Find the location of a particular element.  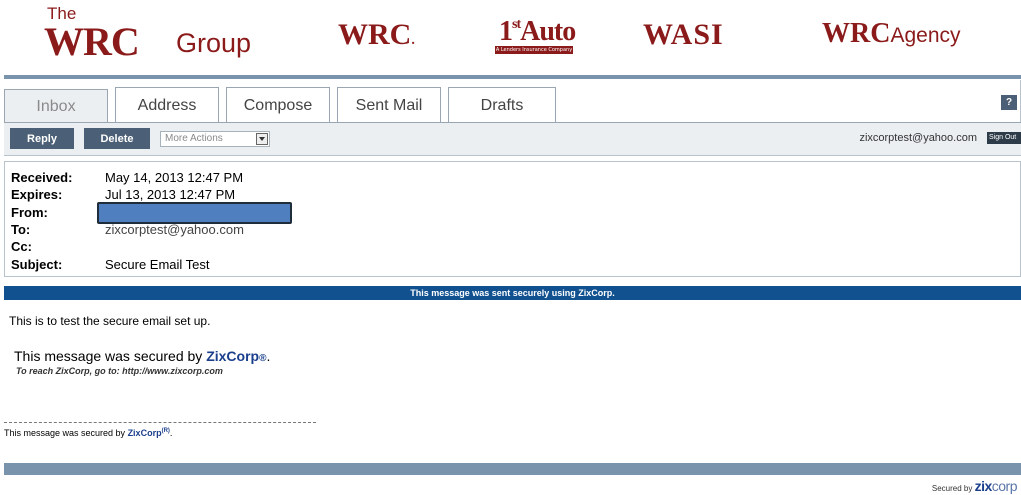

zixcorp-logo-corp: corp is located at coordinates (1004, 486).